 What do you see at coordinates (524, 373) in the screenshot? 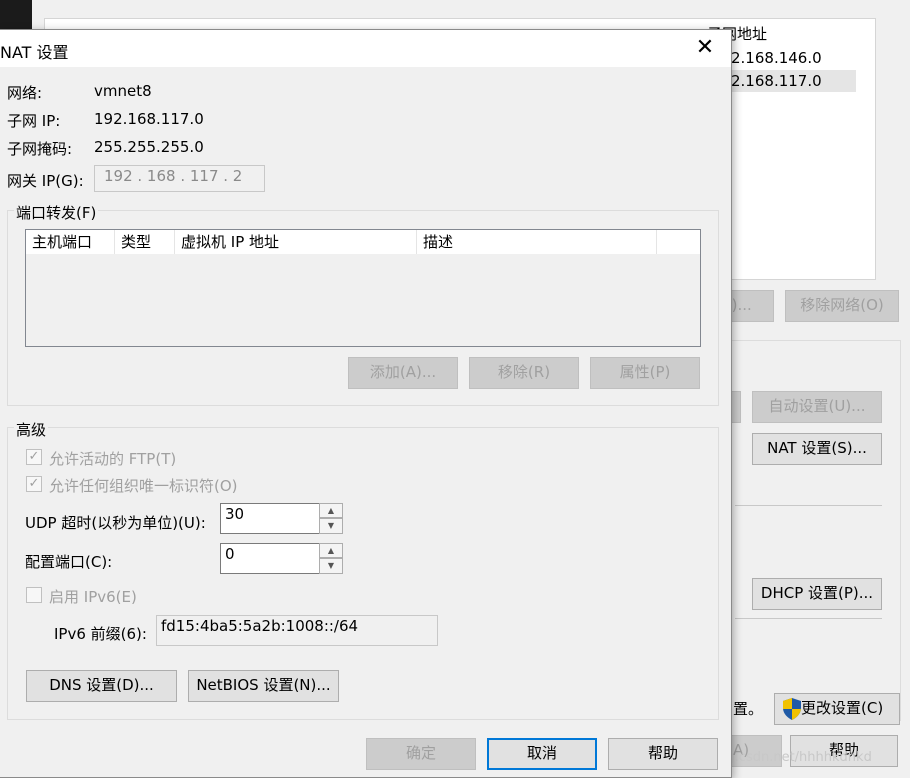
I see `remove-port-button: 移除(R)` at bounding box center [524, 373].